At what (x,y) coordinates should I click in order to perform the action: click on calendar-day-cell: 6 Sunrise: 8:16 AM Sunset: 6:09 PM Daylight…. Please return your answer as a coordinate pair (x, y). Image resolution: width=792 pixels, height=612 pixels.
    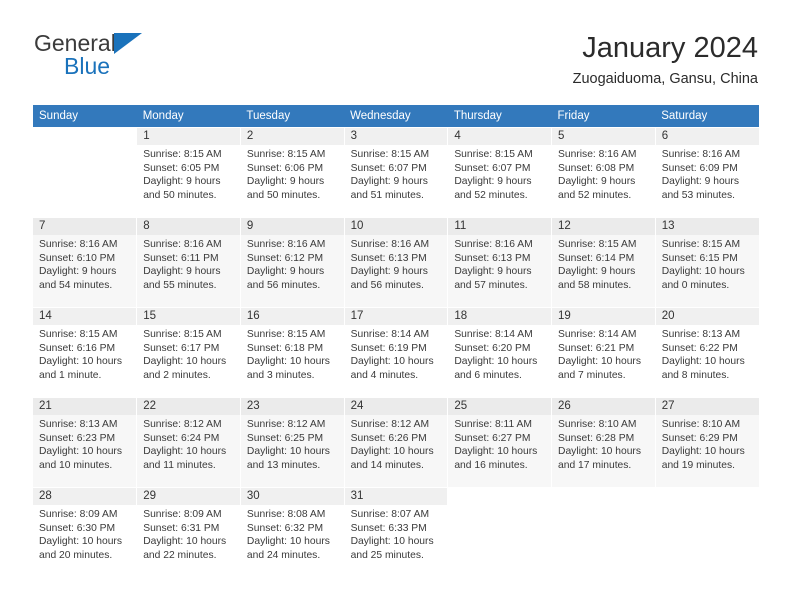
    Looking at the image, I should click on (706, 172).